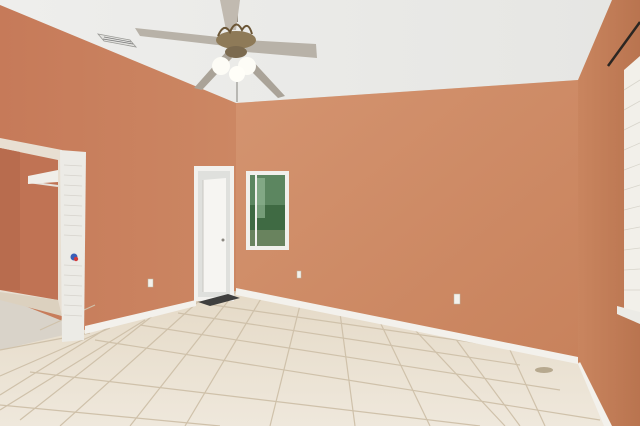  I want to click on open-door, so click(214, 235).